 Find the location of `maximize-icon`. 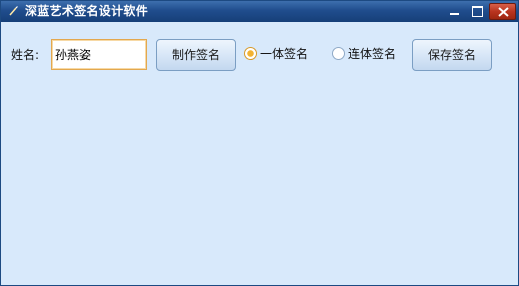

maximize-icon is located at coordinates (477, 11).